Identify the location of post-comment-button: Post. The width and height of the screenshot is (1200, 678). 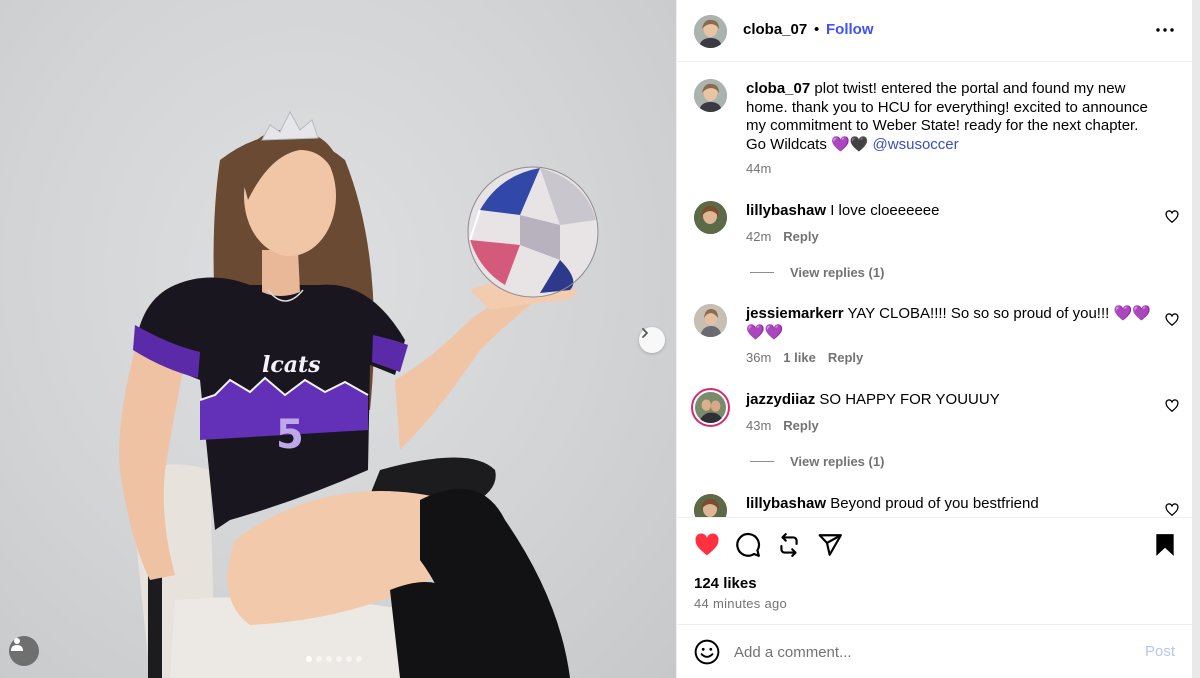
(1160, 651).